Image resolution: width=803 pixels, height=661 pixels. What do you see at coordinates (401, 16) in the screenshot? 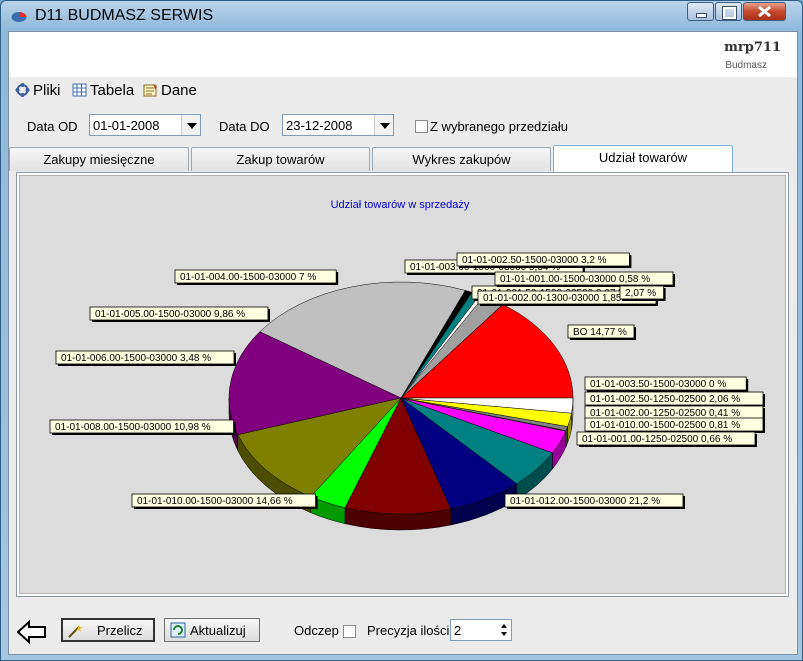
I see `title-bar: D11 BUDMASZ SERWIS` at bounding box center [401, 16].